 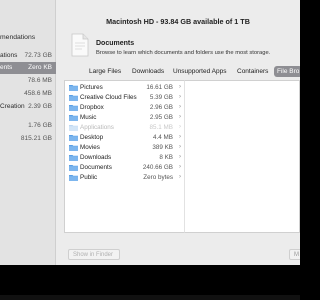 I want to click on sidebar-item-label: ations, so click(x=9, y=55).